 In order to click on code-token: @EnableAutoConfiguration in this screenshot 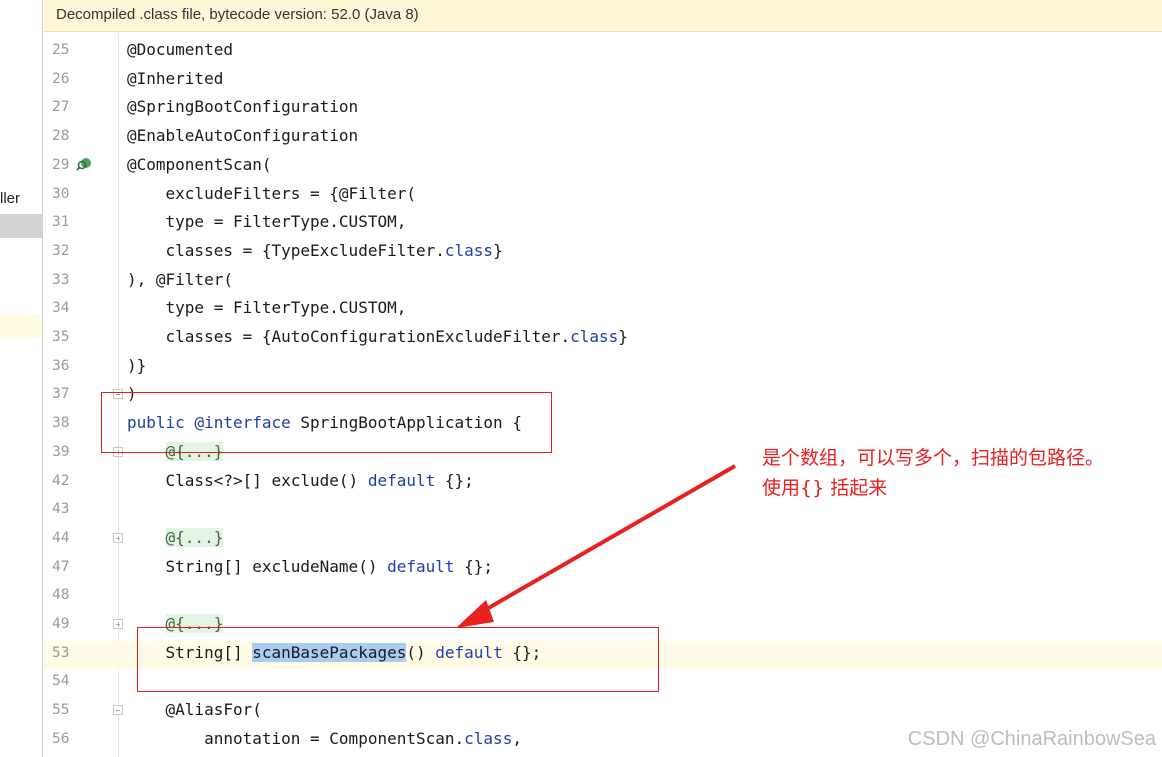, I will do `click(243, 136)`.